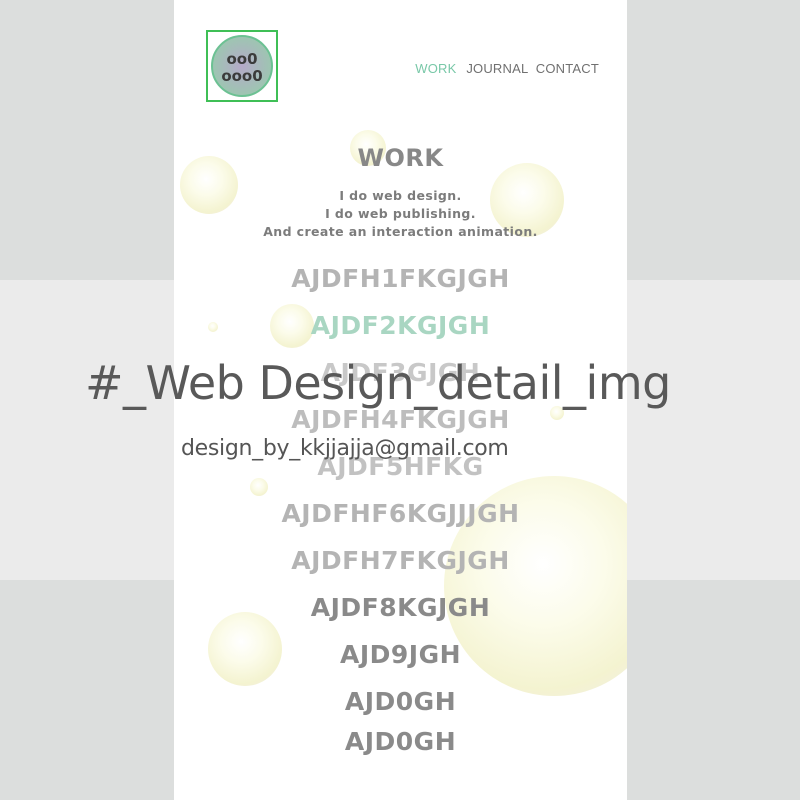  I want to click on logo-text-line1: oo0, so click(242, 59).